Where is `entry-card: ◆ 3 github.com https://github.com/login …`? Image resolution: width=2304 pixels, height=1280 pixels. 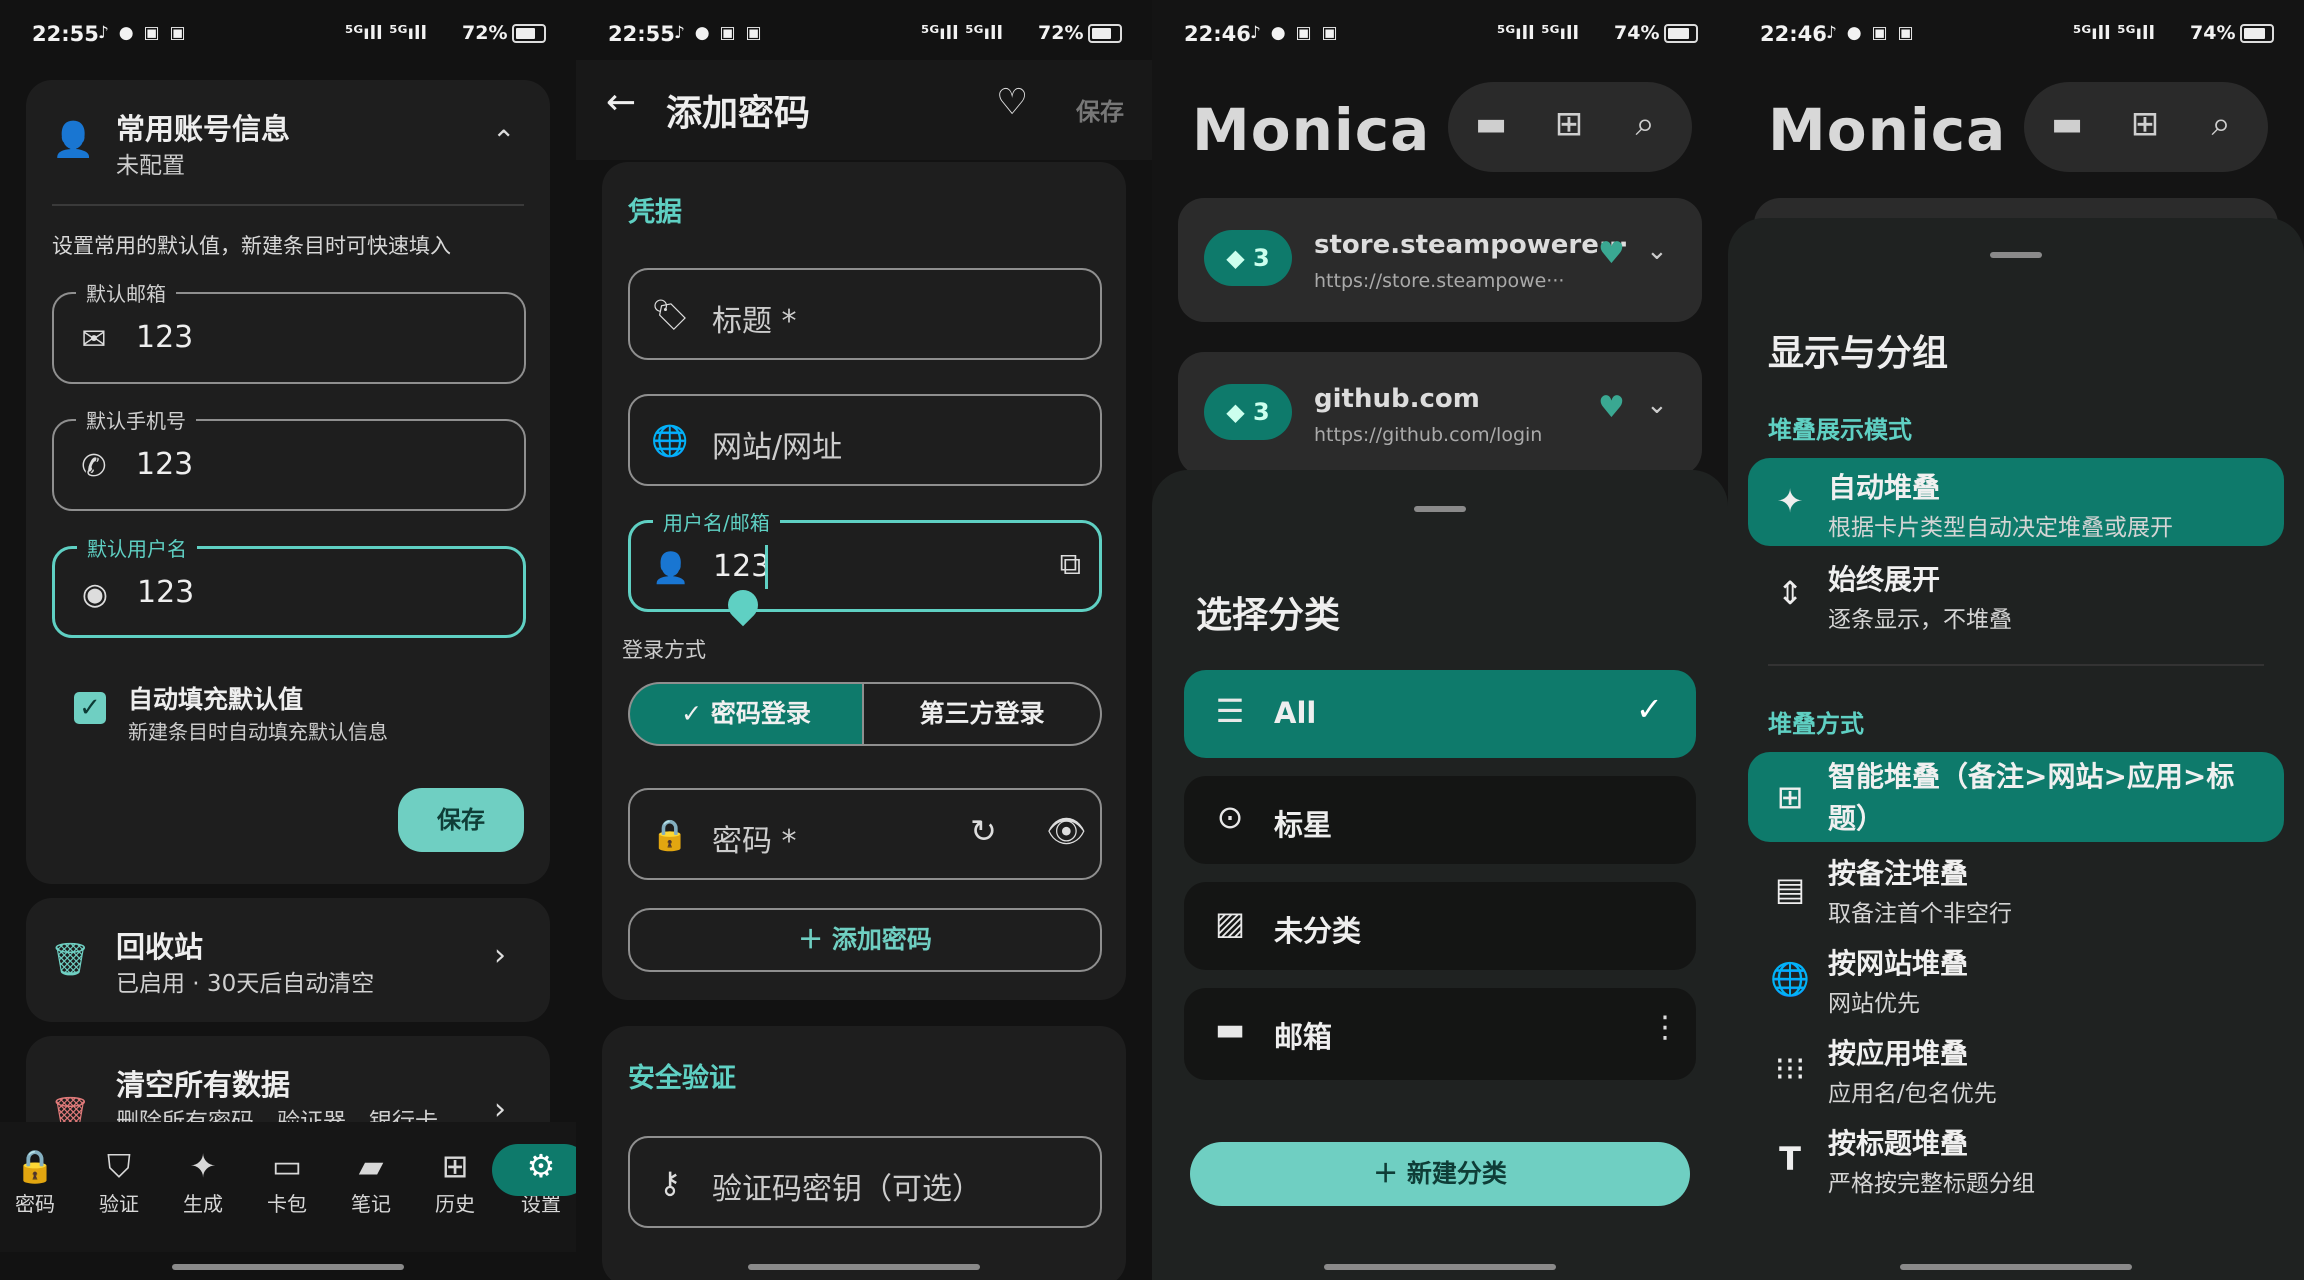
entry-card: ◆ 3 github.com https://github.com/login … is located at coordinates (1440, 414).